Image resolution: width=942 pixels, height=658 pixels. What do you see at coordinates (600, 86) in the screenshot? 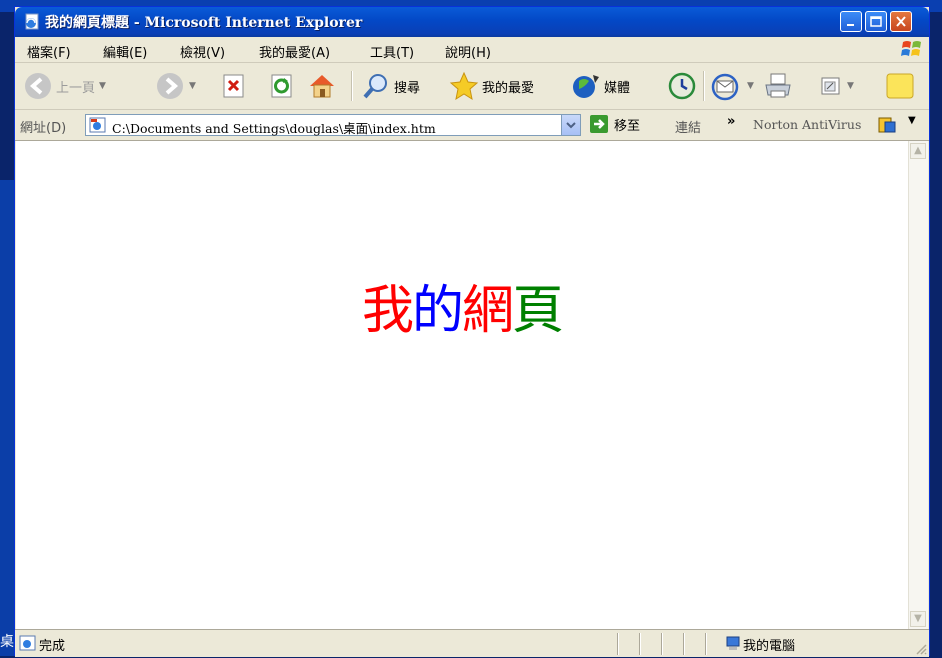
I see `media-button: 媒體` at bounding box center [600, 86].